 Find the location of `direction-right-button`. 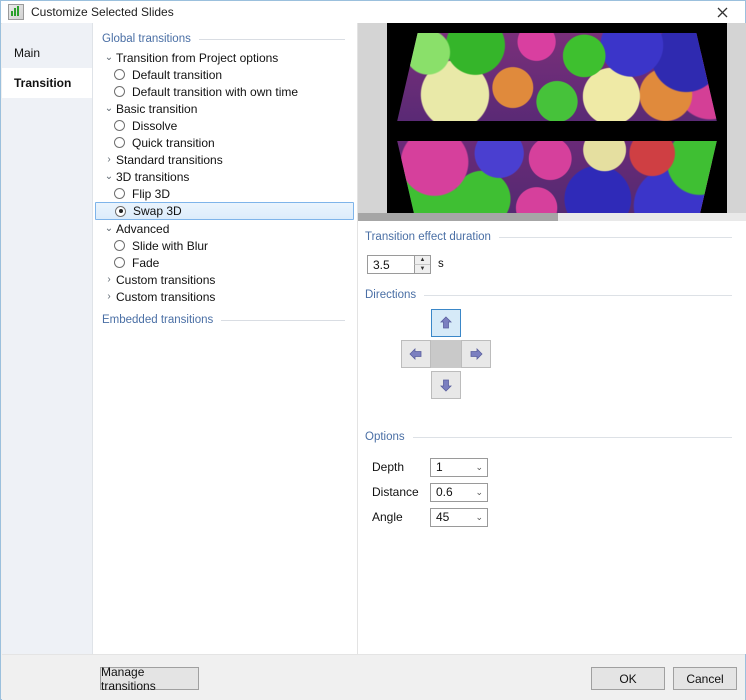

direction-right-button is located at coordinates (476, 354).